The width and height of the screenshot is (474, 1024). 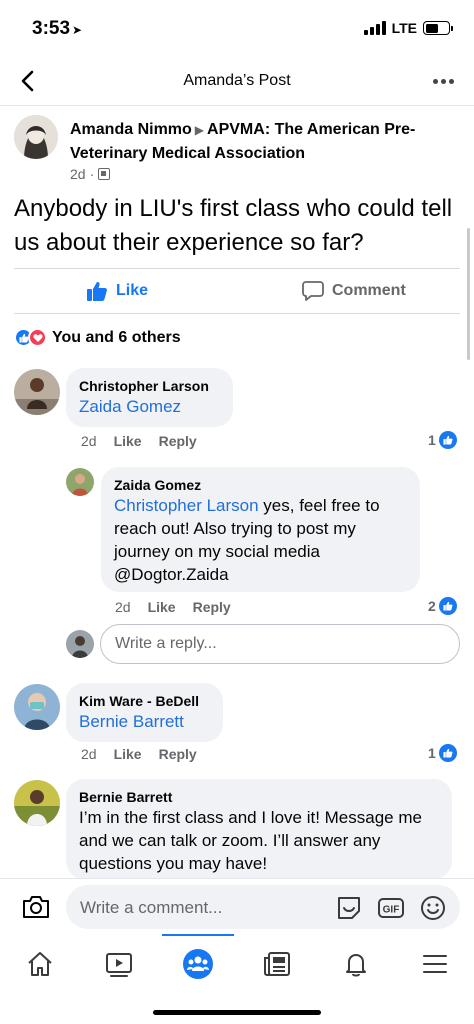 What do you see at coordinates (144, 701) in the screenshot?
I see `comment-author: Kim Ware - BeDell` at bounding box center [144, 701].